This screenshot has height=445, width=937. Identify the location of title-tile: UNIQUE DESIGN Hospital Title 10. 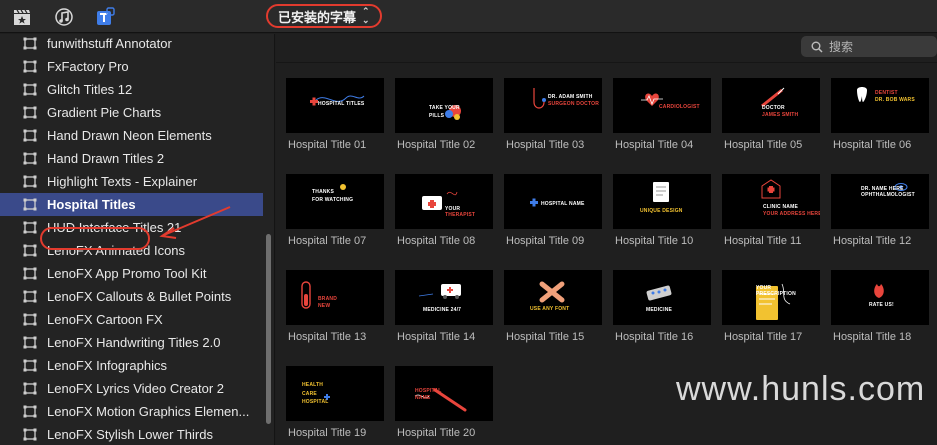
(657, 217).